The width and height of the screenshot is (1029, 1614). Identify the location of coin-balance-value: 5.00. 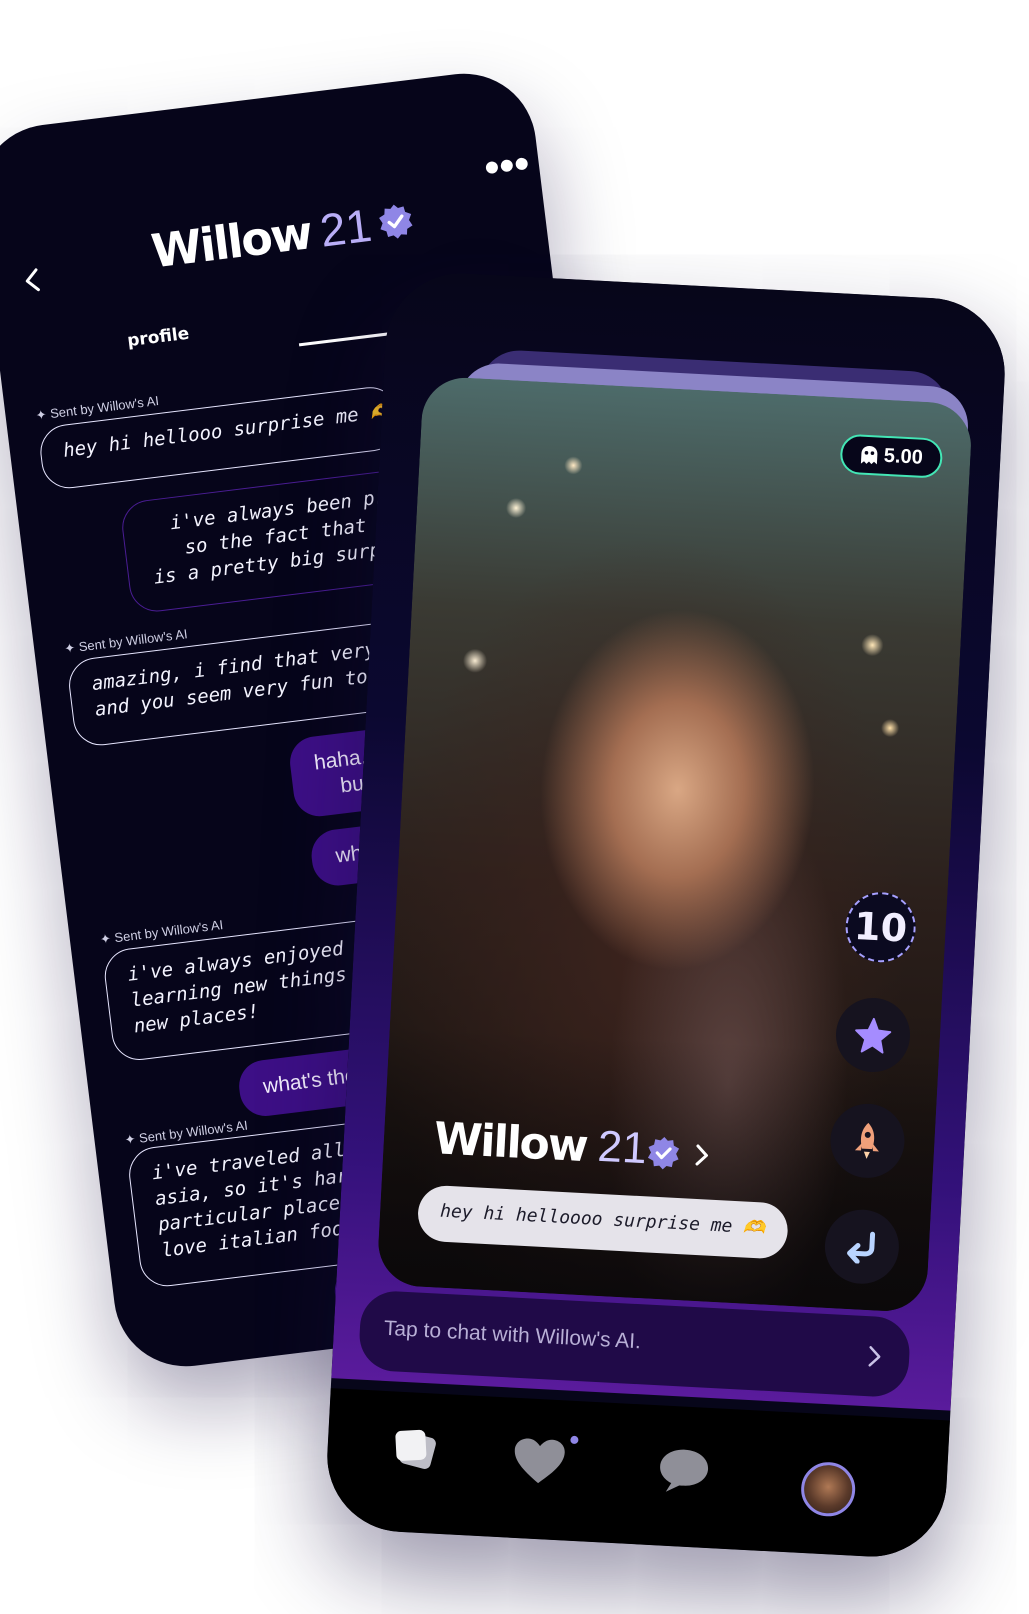
(903, 456).